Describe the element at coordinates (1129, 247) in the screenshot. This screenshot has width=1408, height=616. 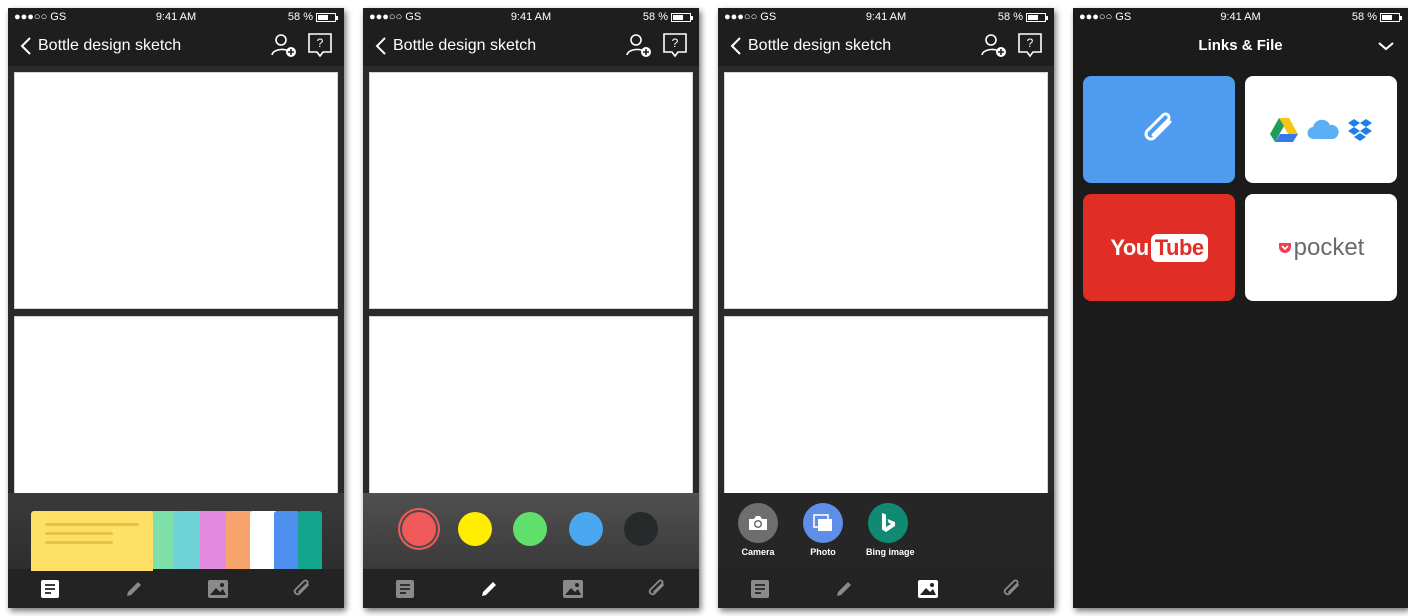
I see `youtube-logo-you: You` at that location.